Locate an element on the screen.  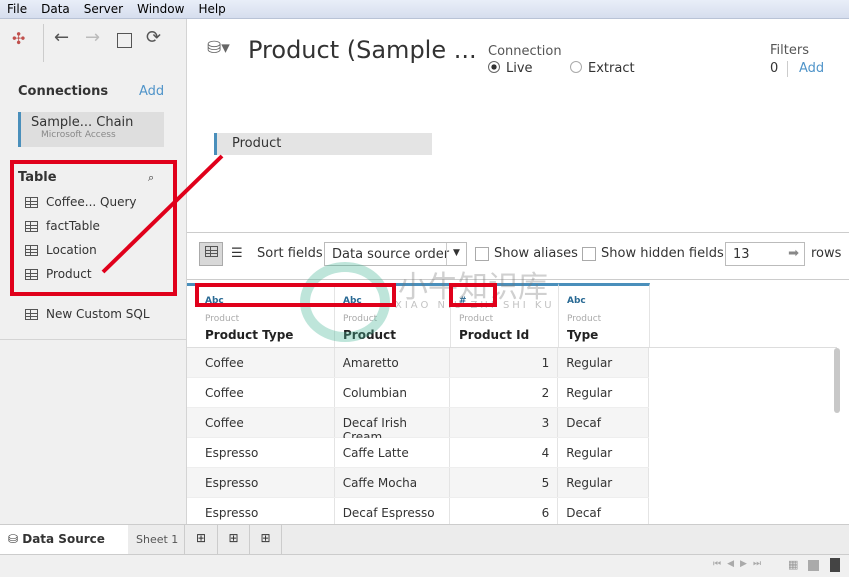
tab-bar: ⛁ Data Source Sheet 1 ⊞ ⊞ ⊞ is located at coordinates (424, 539).